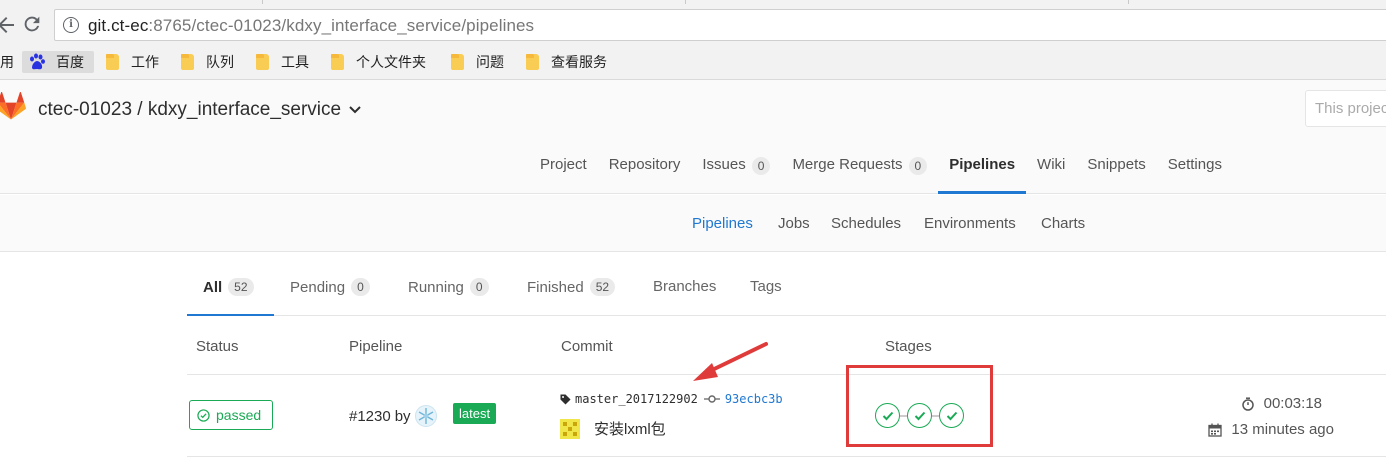 The width and height of the screenshot is (1386, 471). Describe the element at coordinates (847, 164) in the screenshot. I see `nav-tab-label: Merge Requests` at that location.